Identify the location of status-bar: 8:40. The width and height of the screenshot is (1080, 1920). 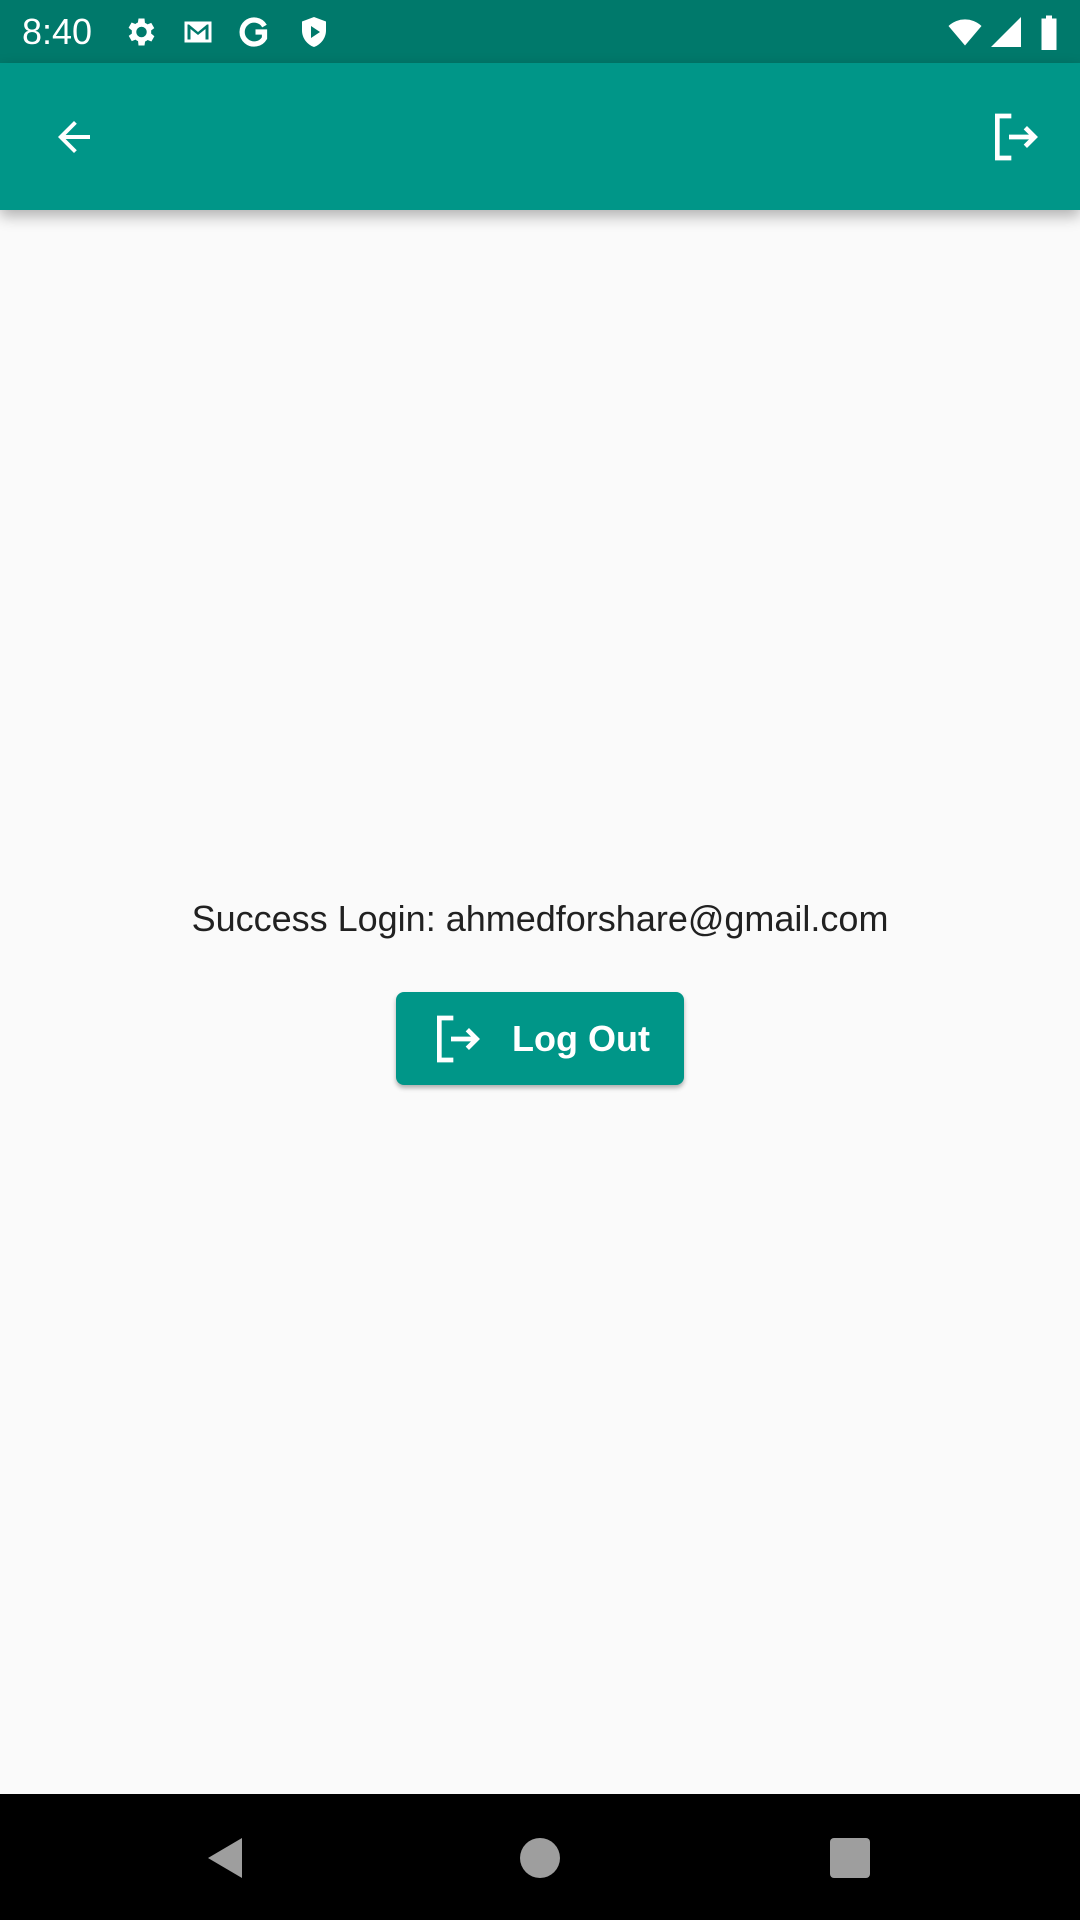
(540, 31).